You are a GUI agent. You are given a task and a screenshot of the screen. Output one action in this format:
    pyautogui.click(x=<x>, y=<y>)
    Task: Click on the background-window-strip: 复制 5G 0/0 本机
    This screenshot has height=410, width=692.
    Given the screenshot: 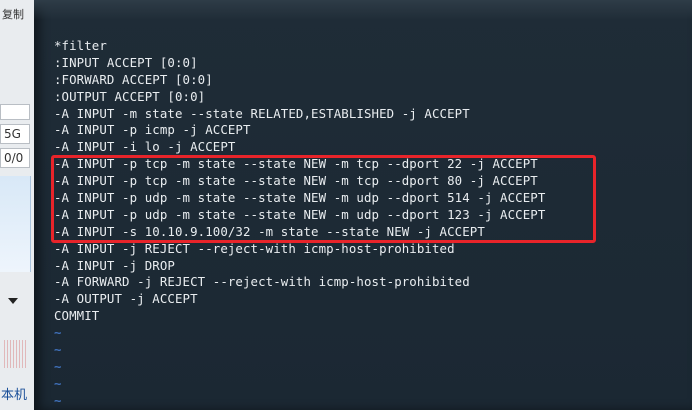 What is the action you would take?
    pyautogui.click(x=17, y=205)
    